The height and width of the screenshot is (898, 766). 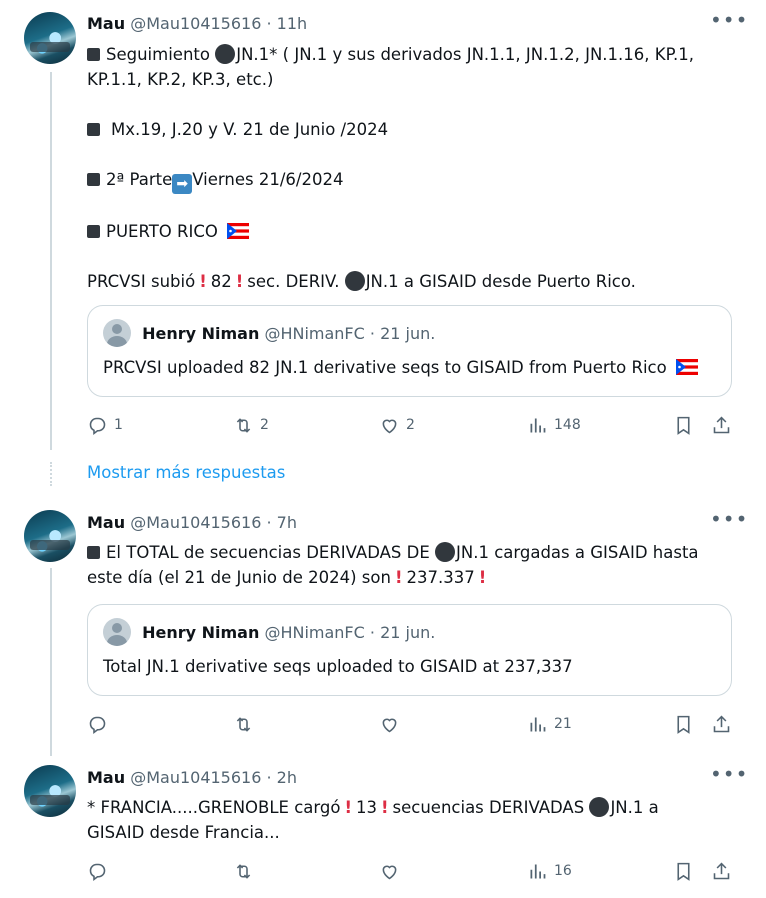 What do you see at coordinates (239, 577) in the screenshot?
I see `post-text-line: este día (el 21 de Junio de 2024) son` at bounding box center [239, 577].